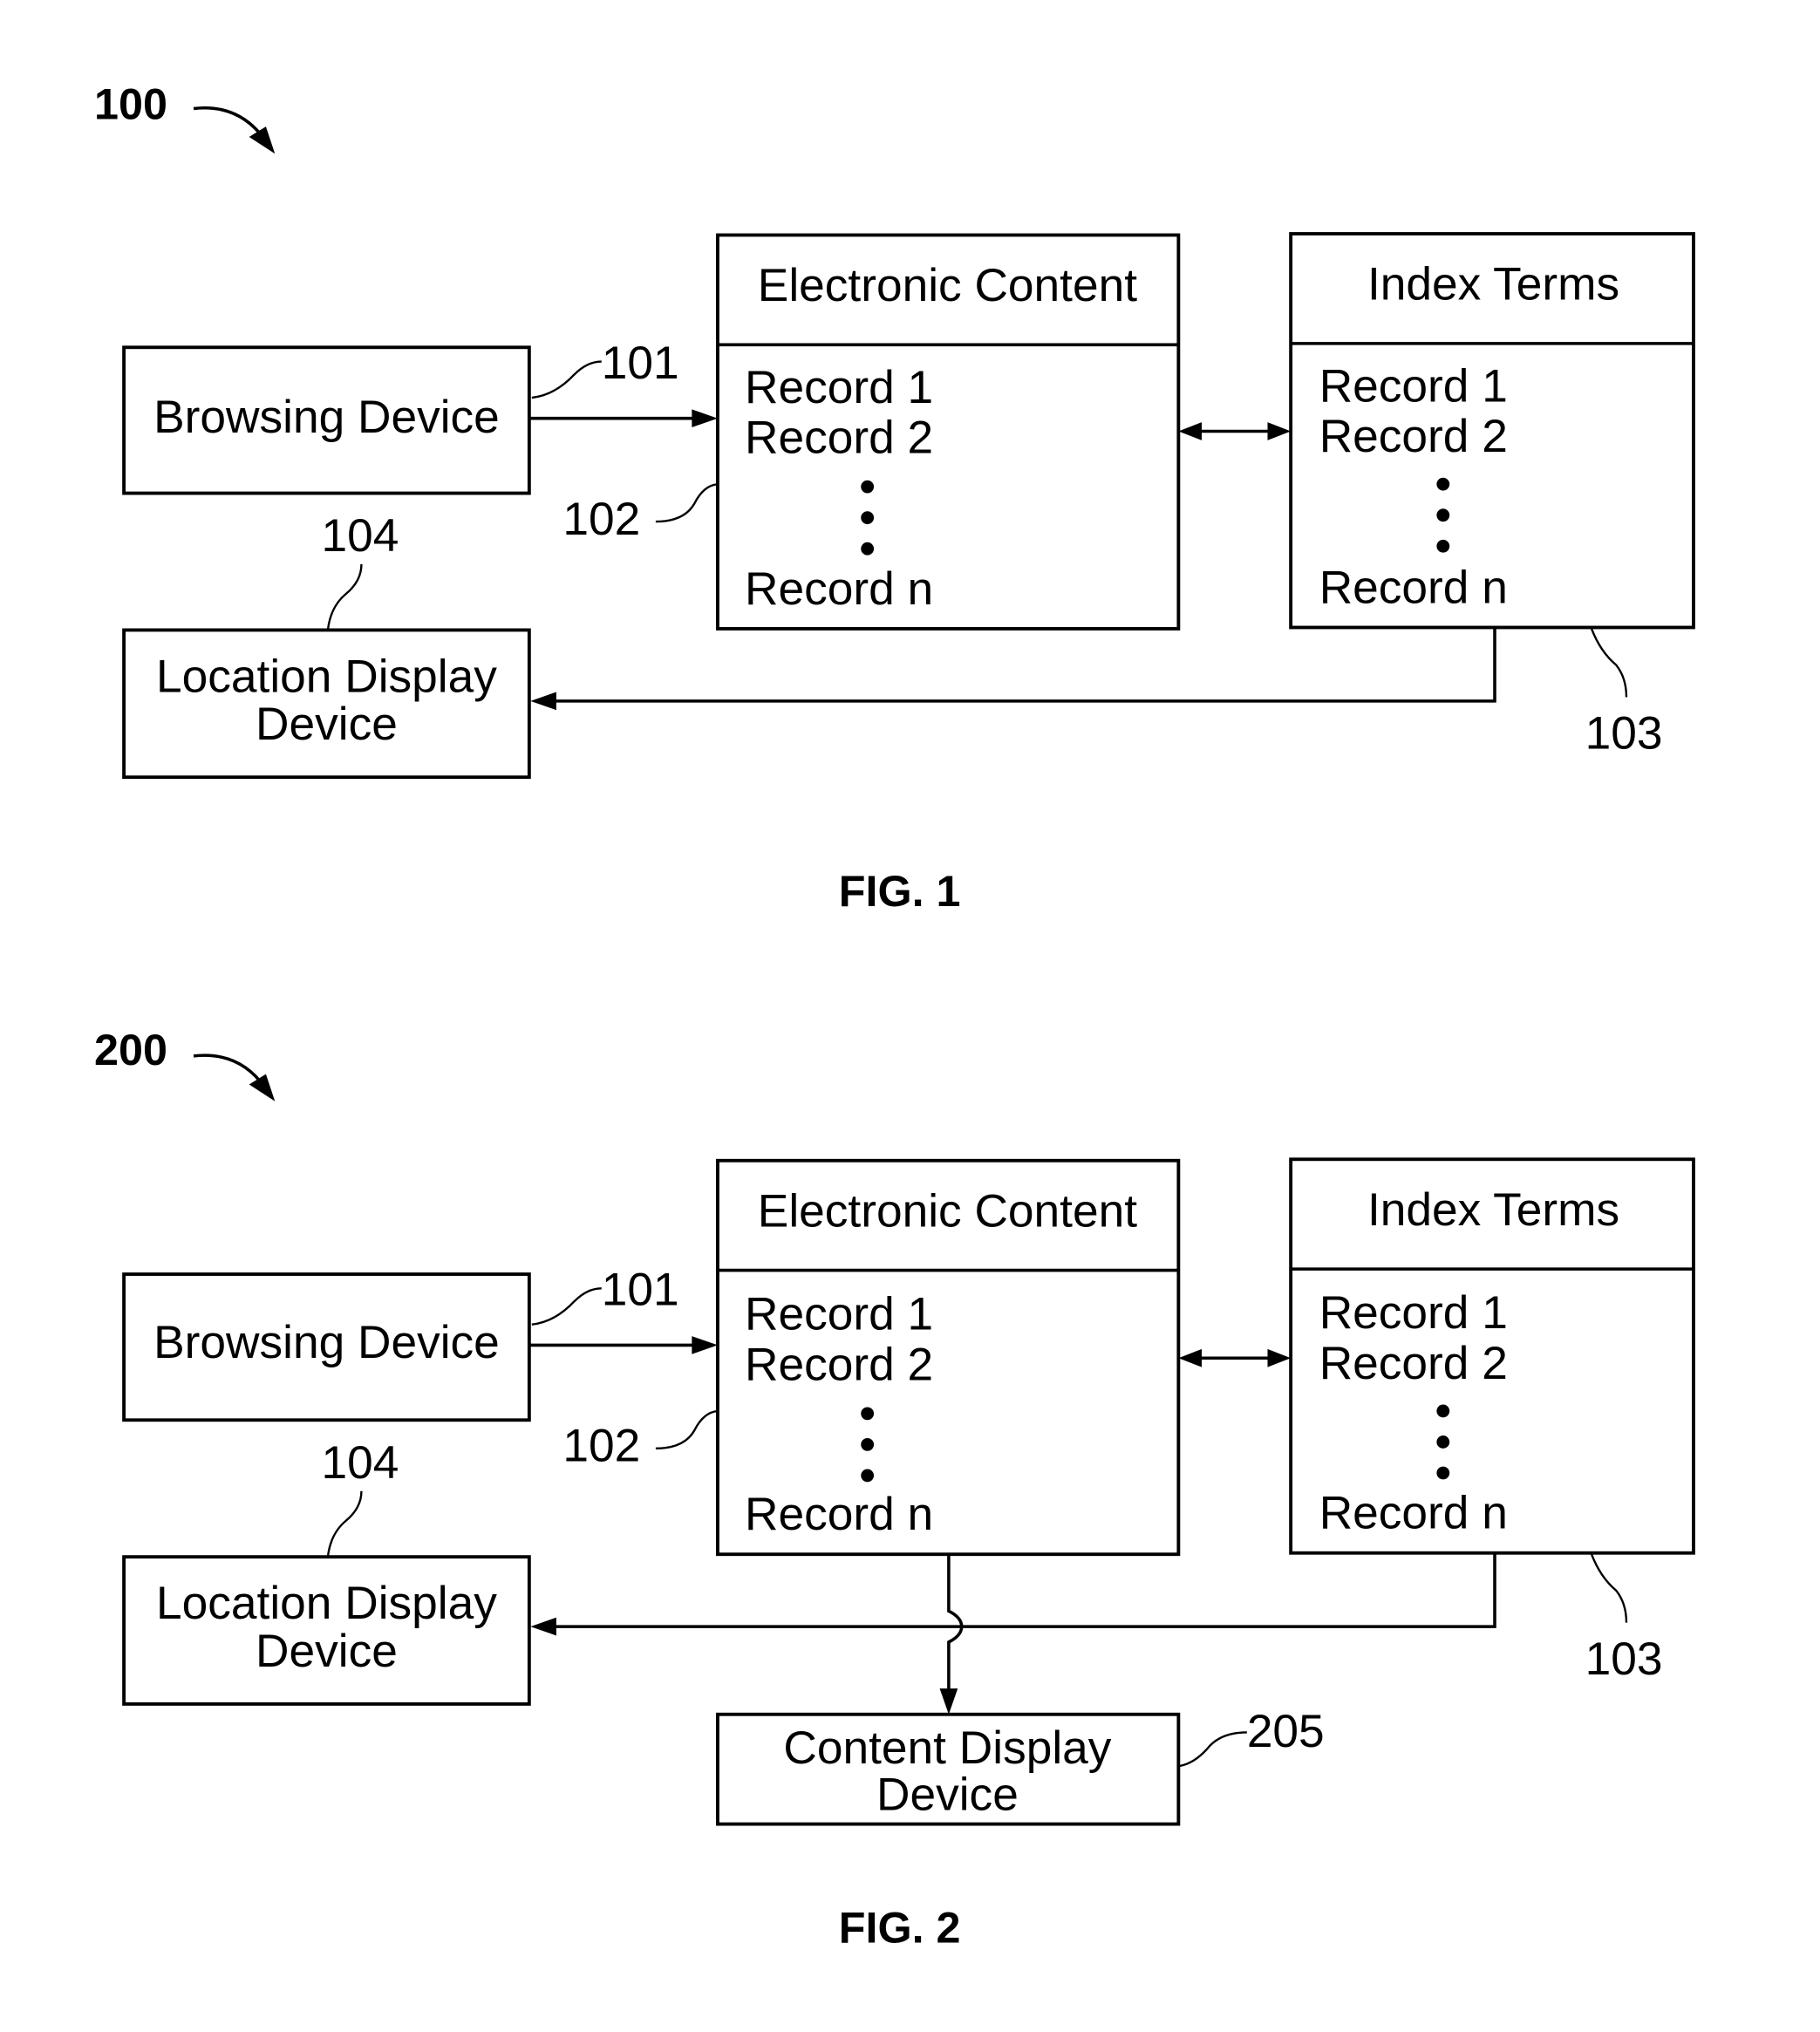 Image resolution: width=1820 pixels, height=2032 pixels. Describe the element at coordinates (130, 1049) in the screenshot. I see `figure-ref-200: 200` at that location.